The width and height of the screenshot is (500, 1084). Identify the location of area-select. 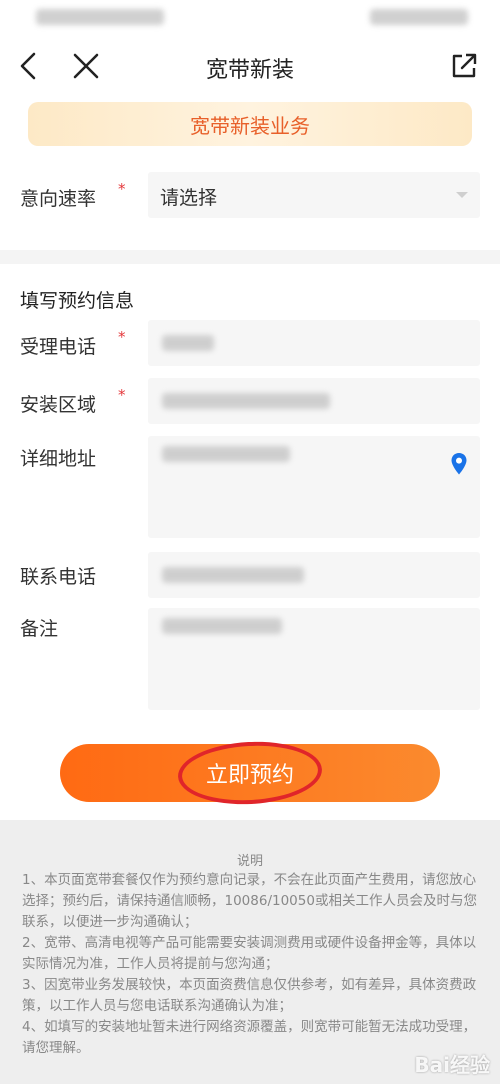
(314, 401).